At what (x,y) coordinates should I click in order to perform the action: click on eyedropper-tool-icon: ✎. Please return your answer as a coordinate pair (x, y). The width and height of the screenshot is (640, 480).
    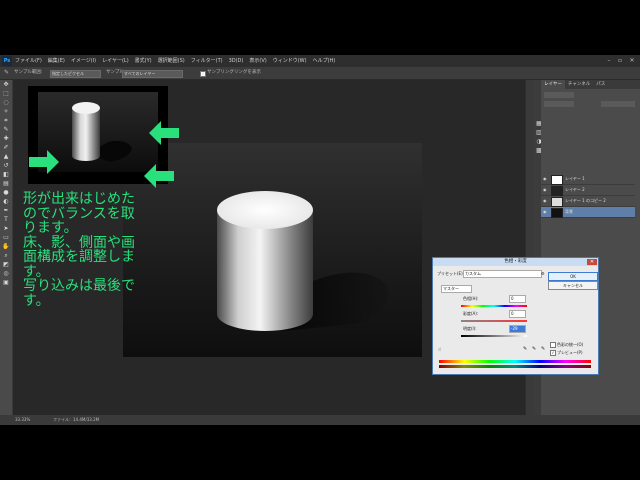
    Looking at the image, I should click on (6, 130).